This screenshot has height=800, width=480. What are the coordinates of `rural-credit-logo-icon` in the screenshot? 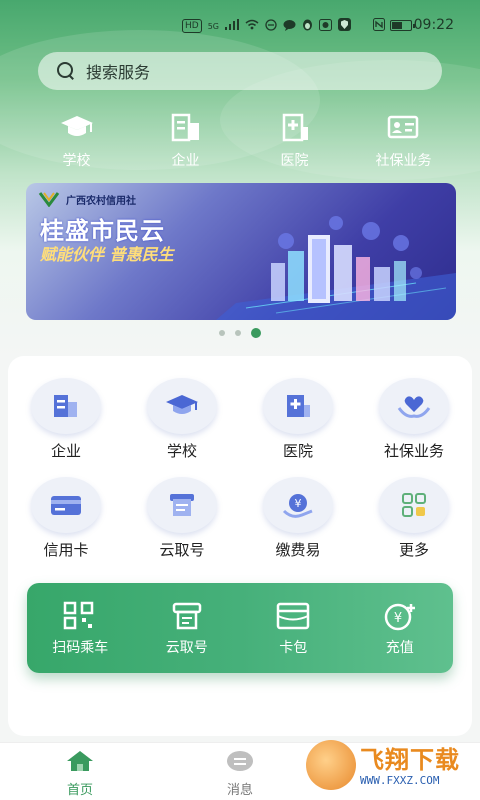 It's located at (49, 199).